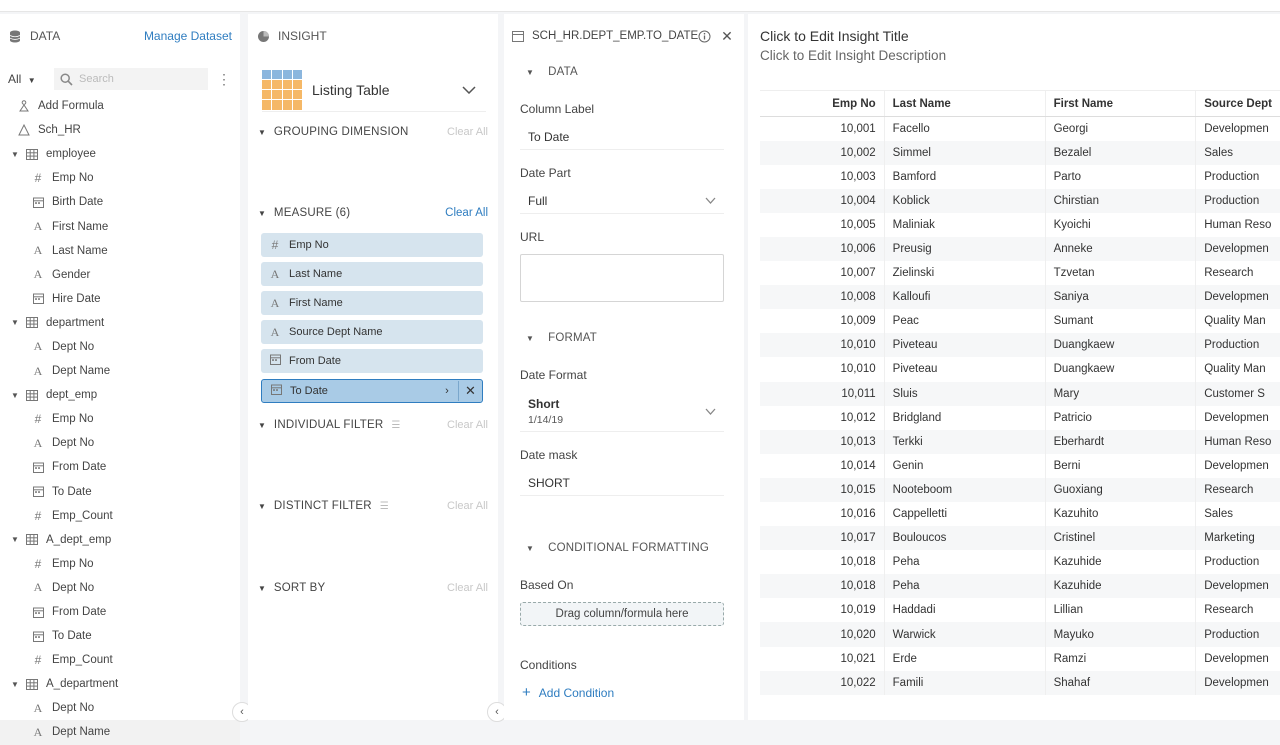  I want to click on distinct-filter-clear-all: Clear All, so click(467, 506).